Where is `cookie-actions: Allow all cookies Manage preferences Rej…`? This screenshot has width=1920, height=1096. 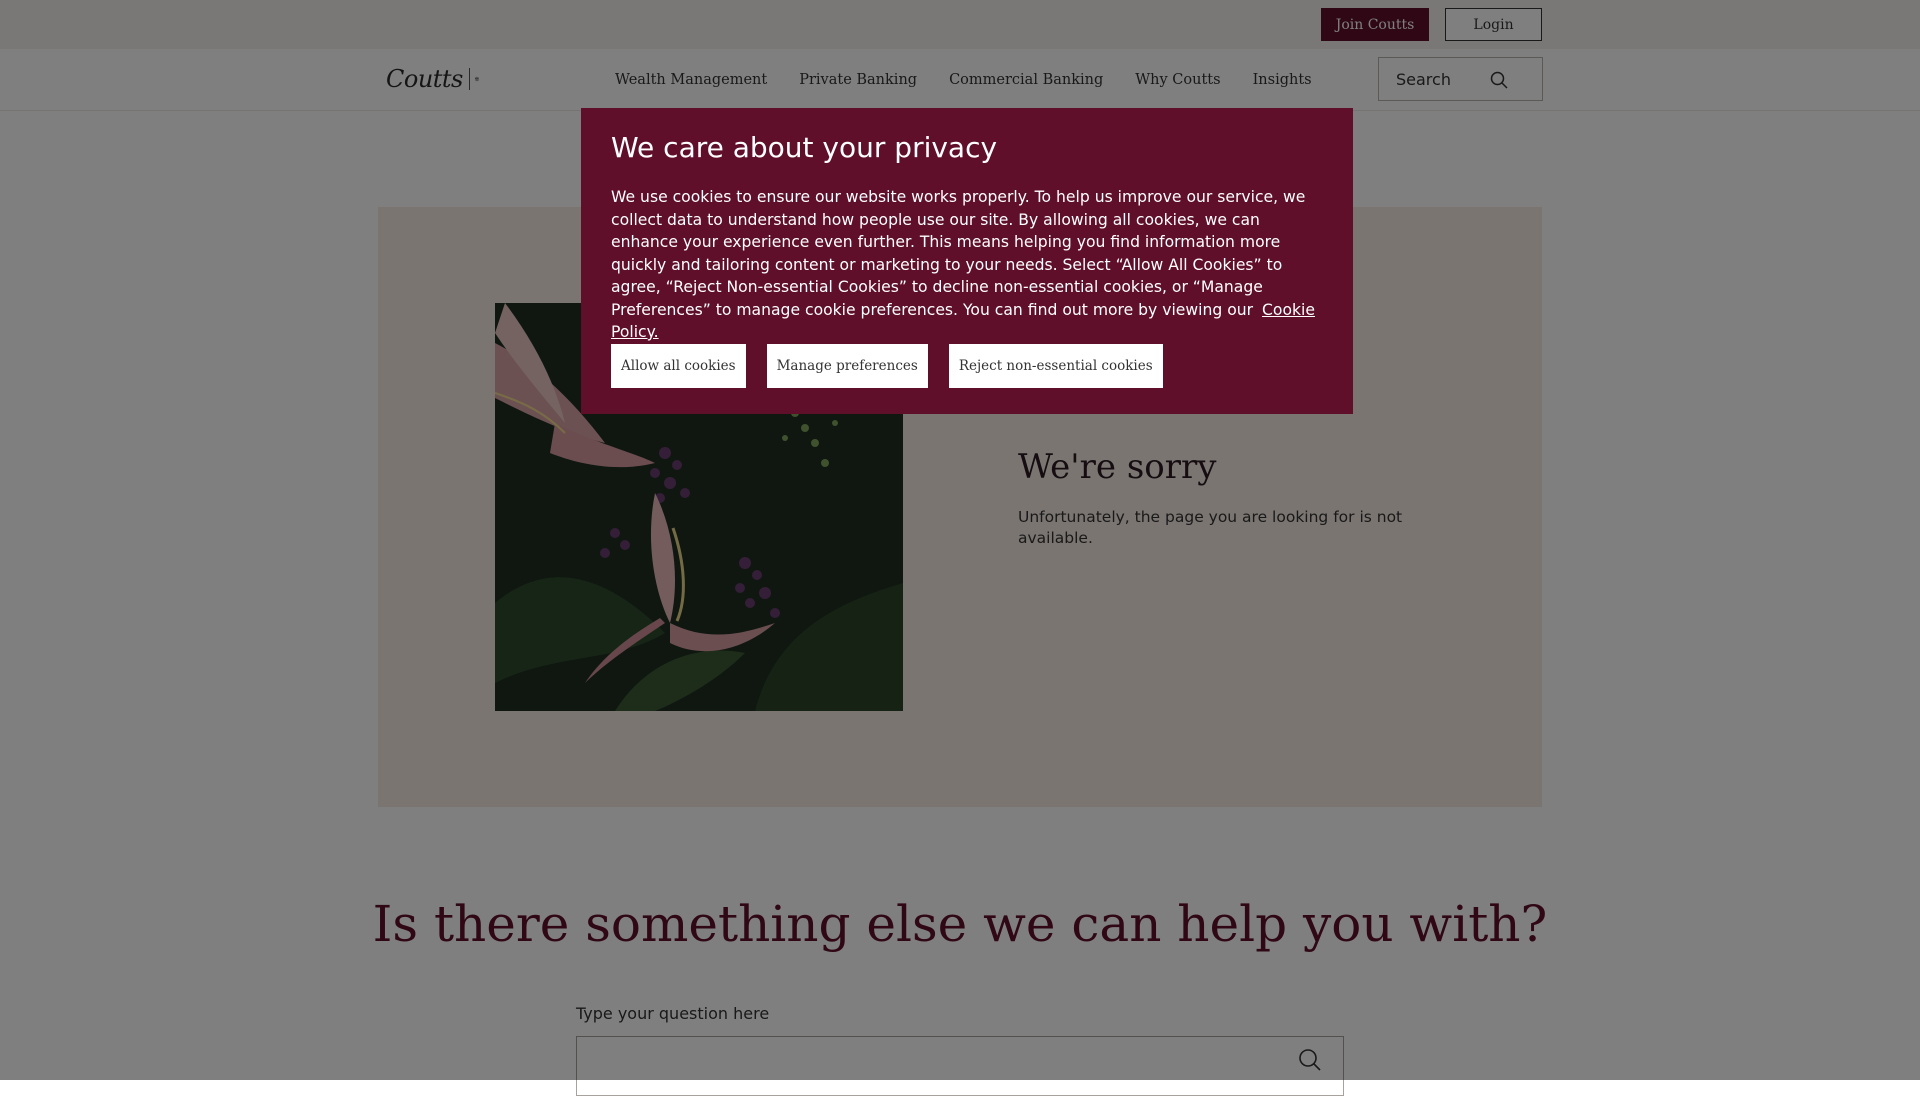 cookie-actions: Allow all cookies Manage preferences Rej… is located at coordinates (897, 366).